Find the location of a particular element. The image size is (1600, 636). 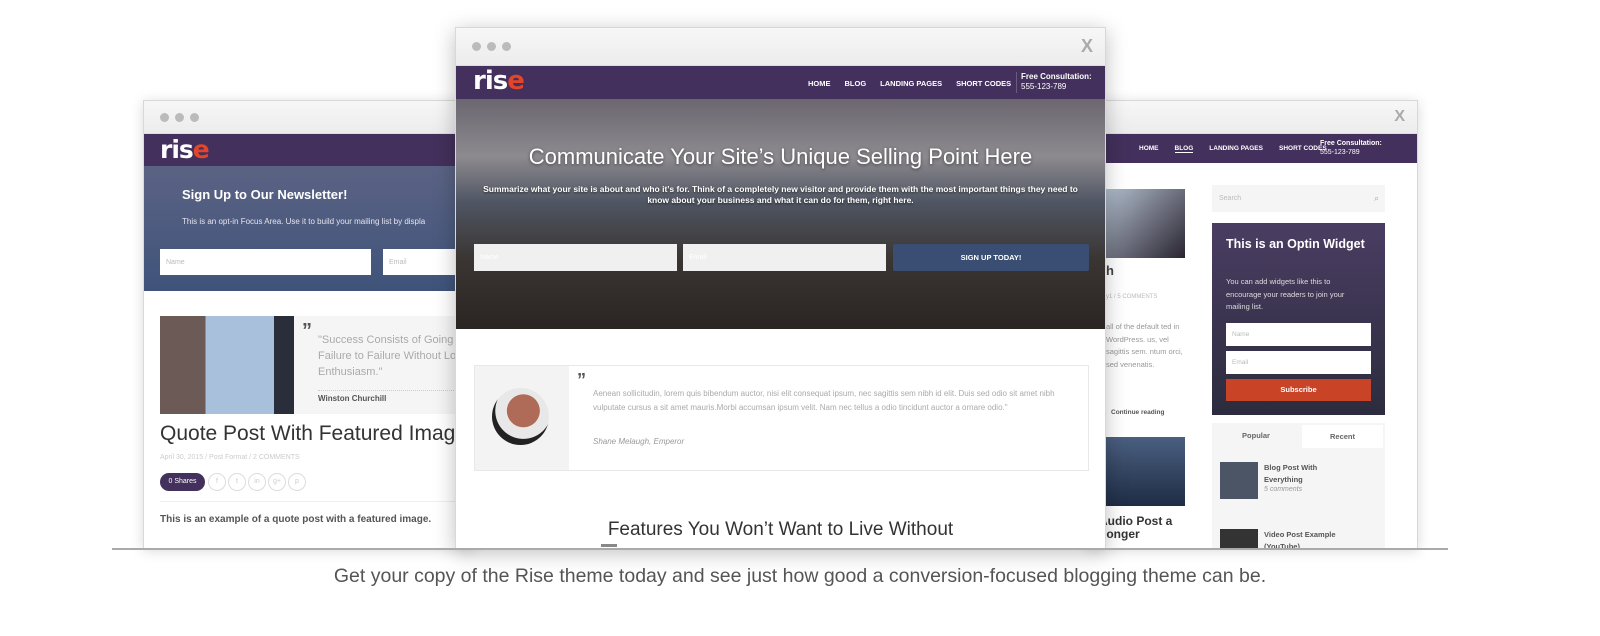

post-title-fragment: h is located at coordinates (1110, 270).